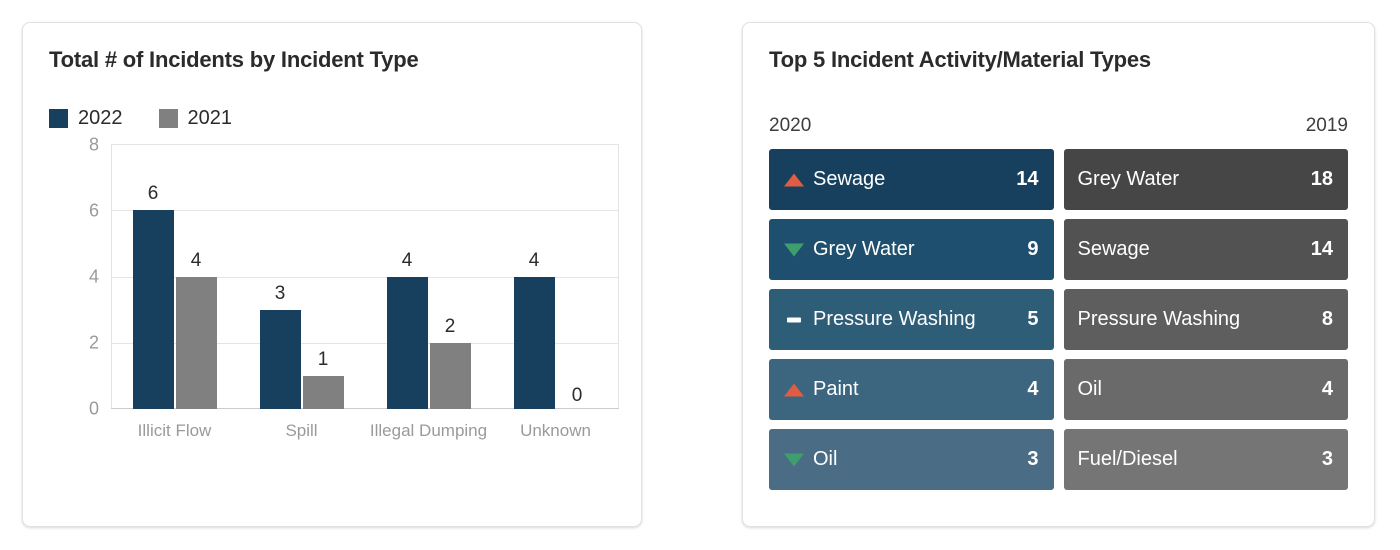 The image size is (1400, 550). I want to click on year-label-right: 2019, so click(1326, 125).